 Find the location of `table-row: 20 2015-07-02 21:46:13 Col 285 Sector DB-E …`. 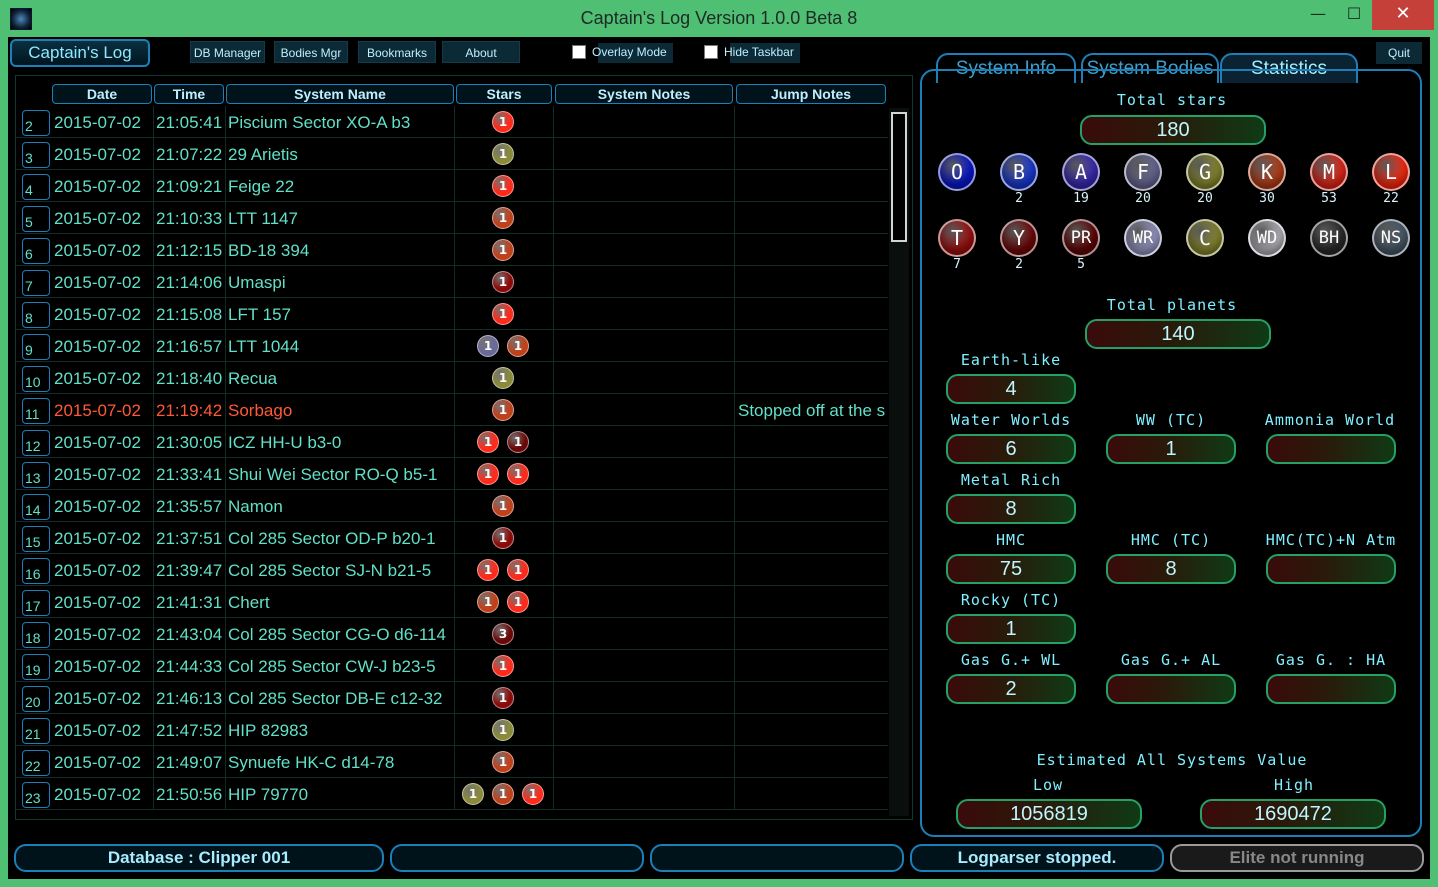

table-row: 20 2015-07-02 21:46:13 Col 285 Sector DB-E … is located at coordinates (452, 698).